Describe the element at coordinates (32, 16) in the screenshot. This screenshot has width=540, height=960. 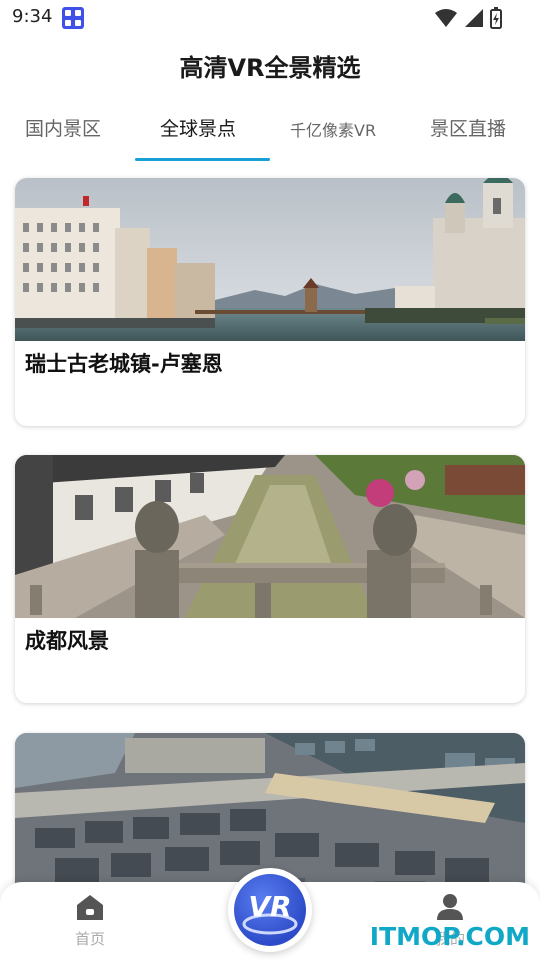
I see `status-time: 9:34` at that location.